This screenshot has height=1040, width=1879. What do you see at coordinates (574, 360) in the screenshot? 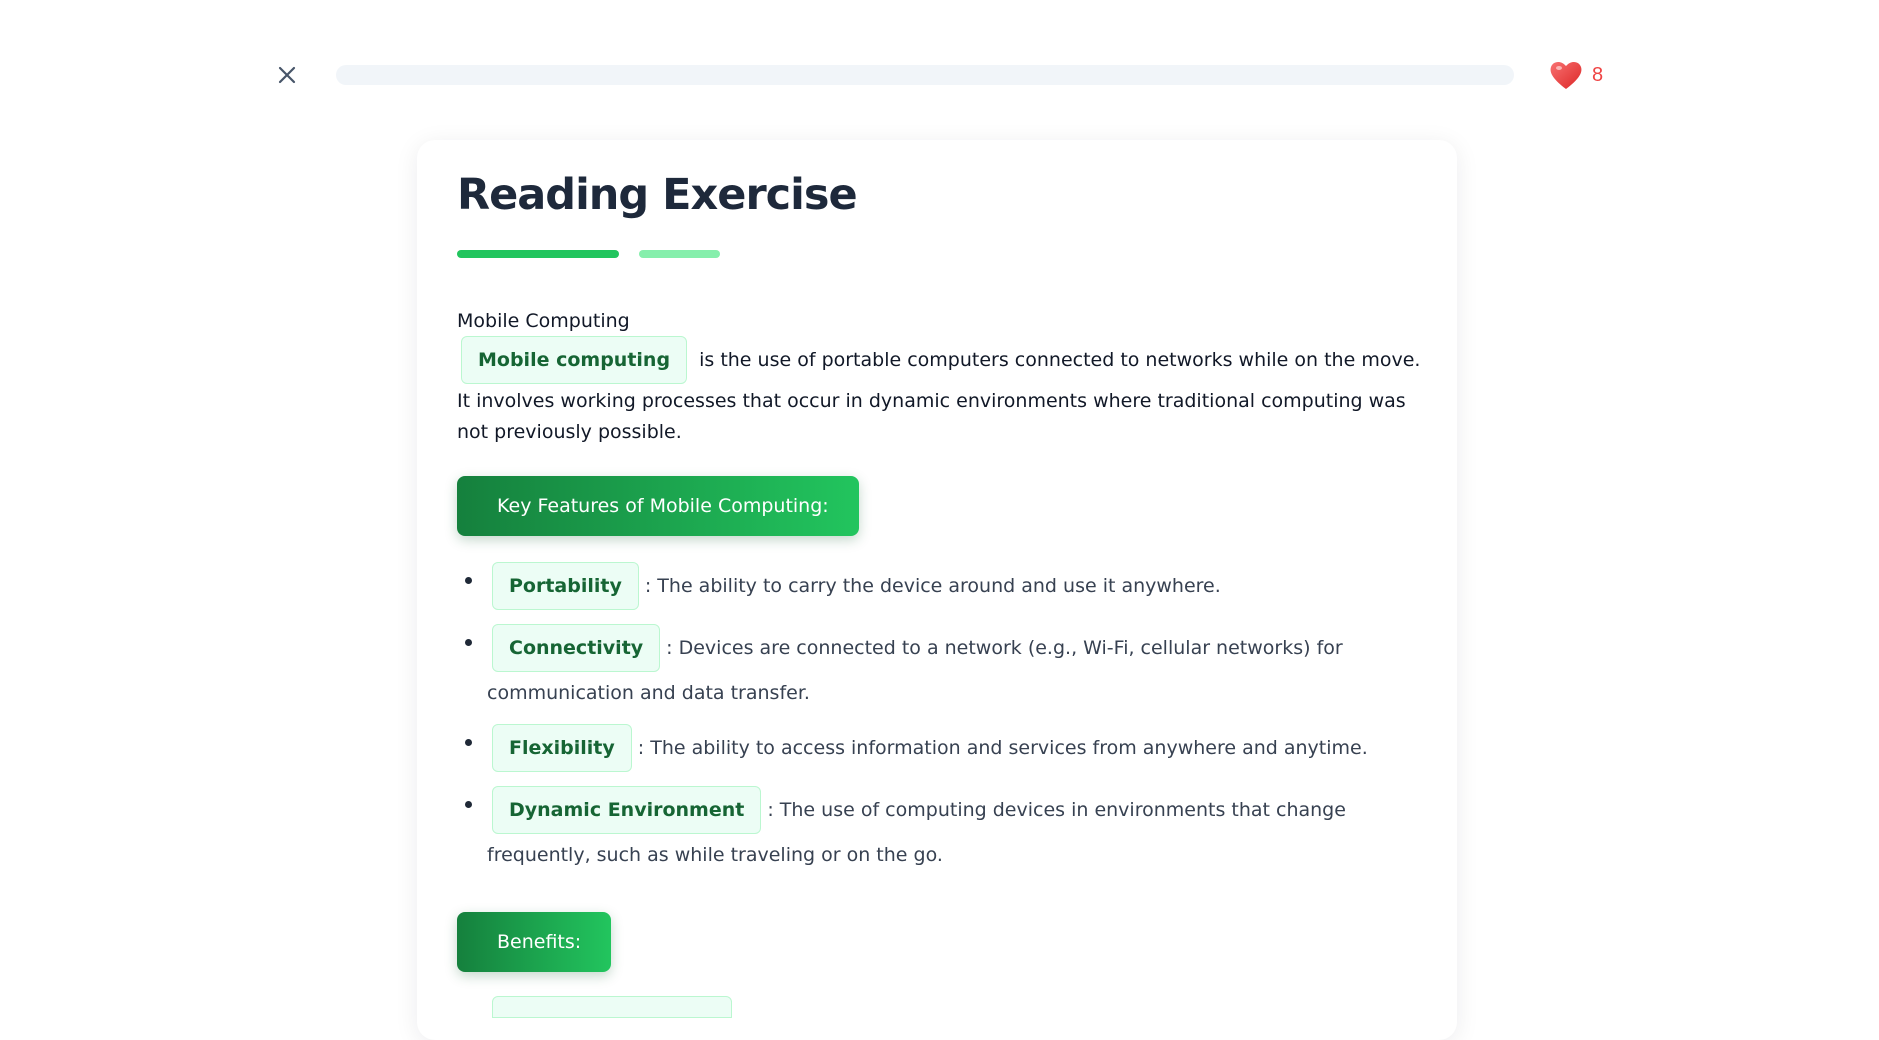
I see `term-chip-mobile-computing: Mobile computing` at bounding box center [574, 360].